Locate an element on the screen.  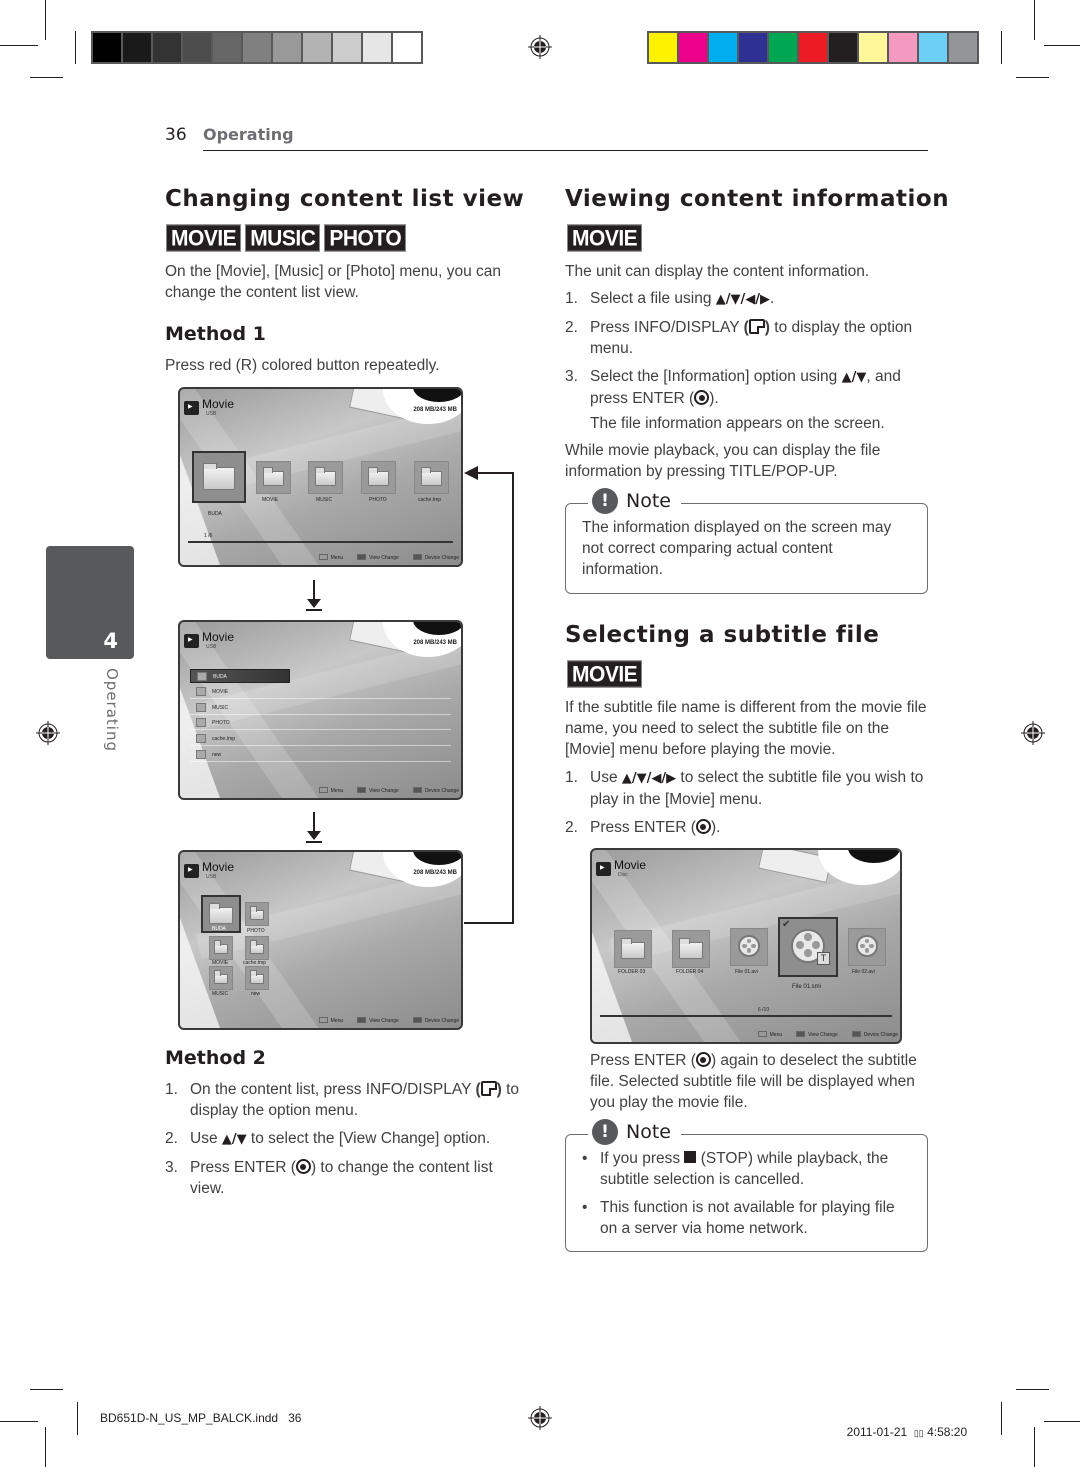
stop-icon is located at coordinates (690, 1157).